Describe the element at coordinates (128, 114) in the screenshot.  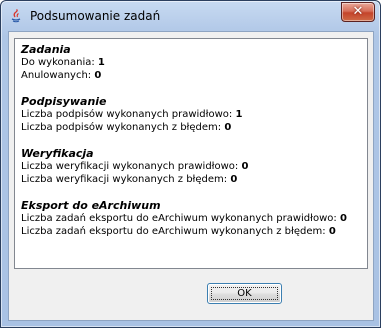
I see `row-label: Liczba podpisów wykonanych prawidłowo:` at that location.